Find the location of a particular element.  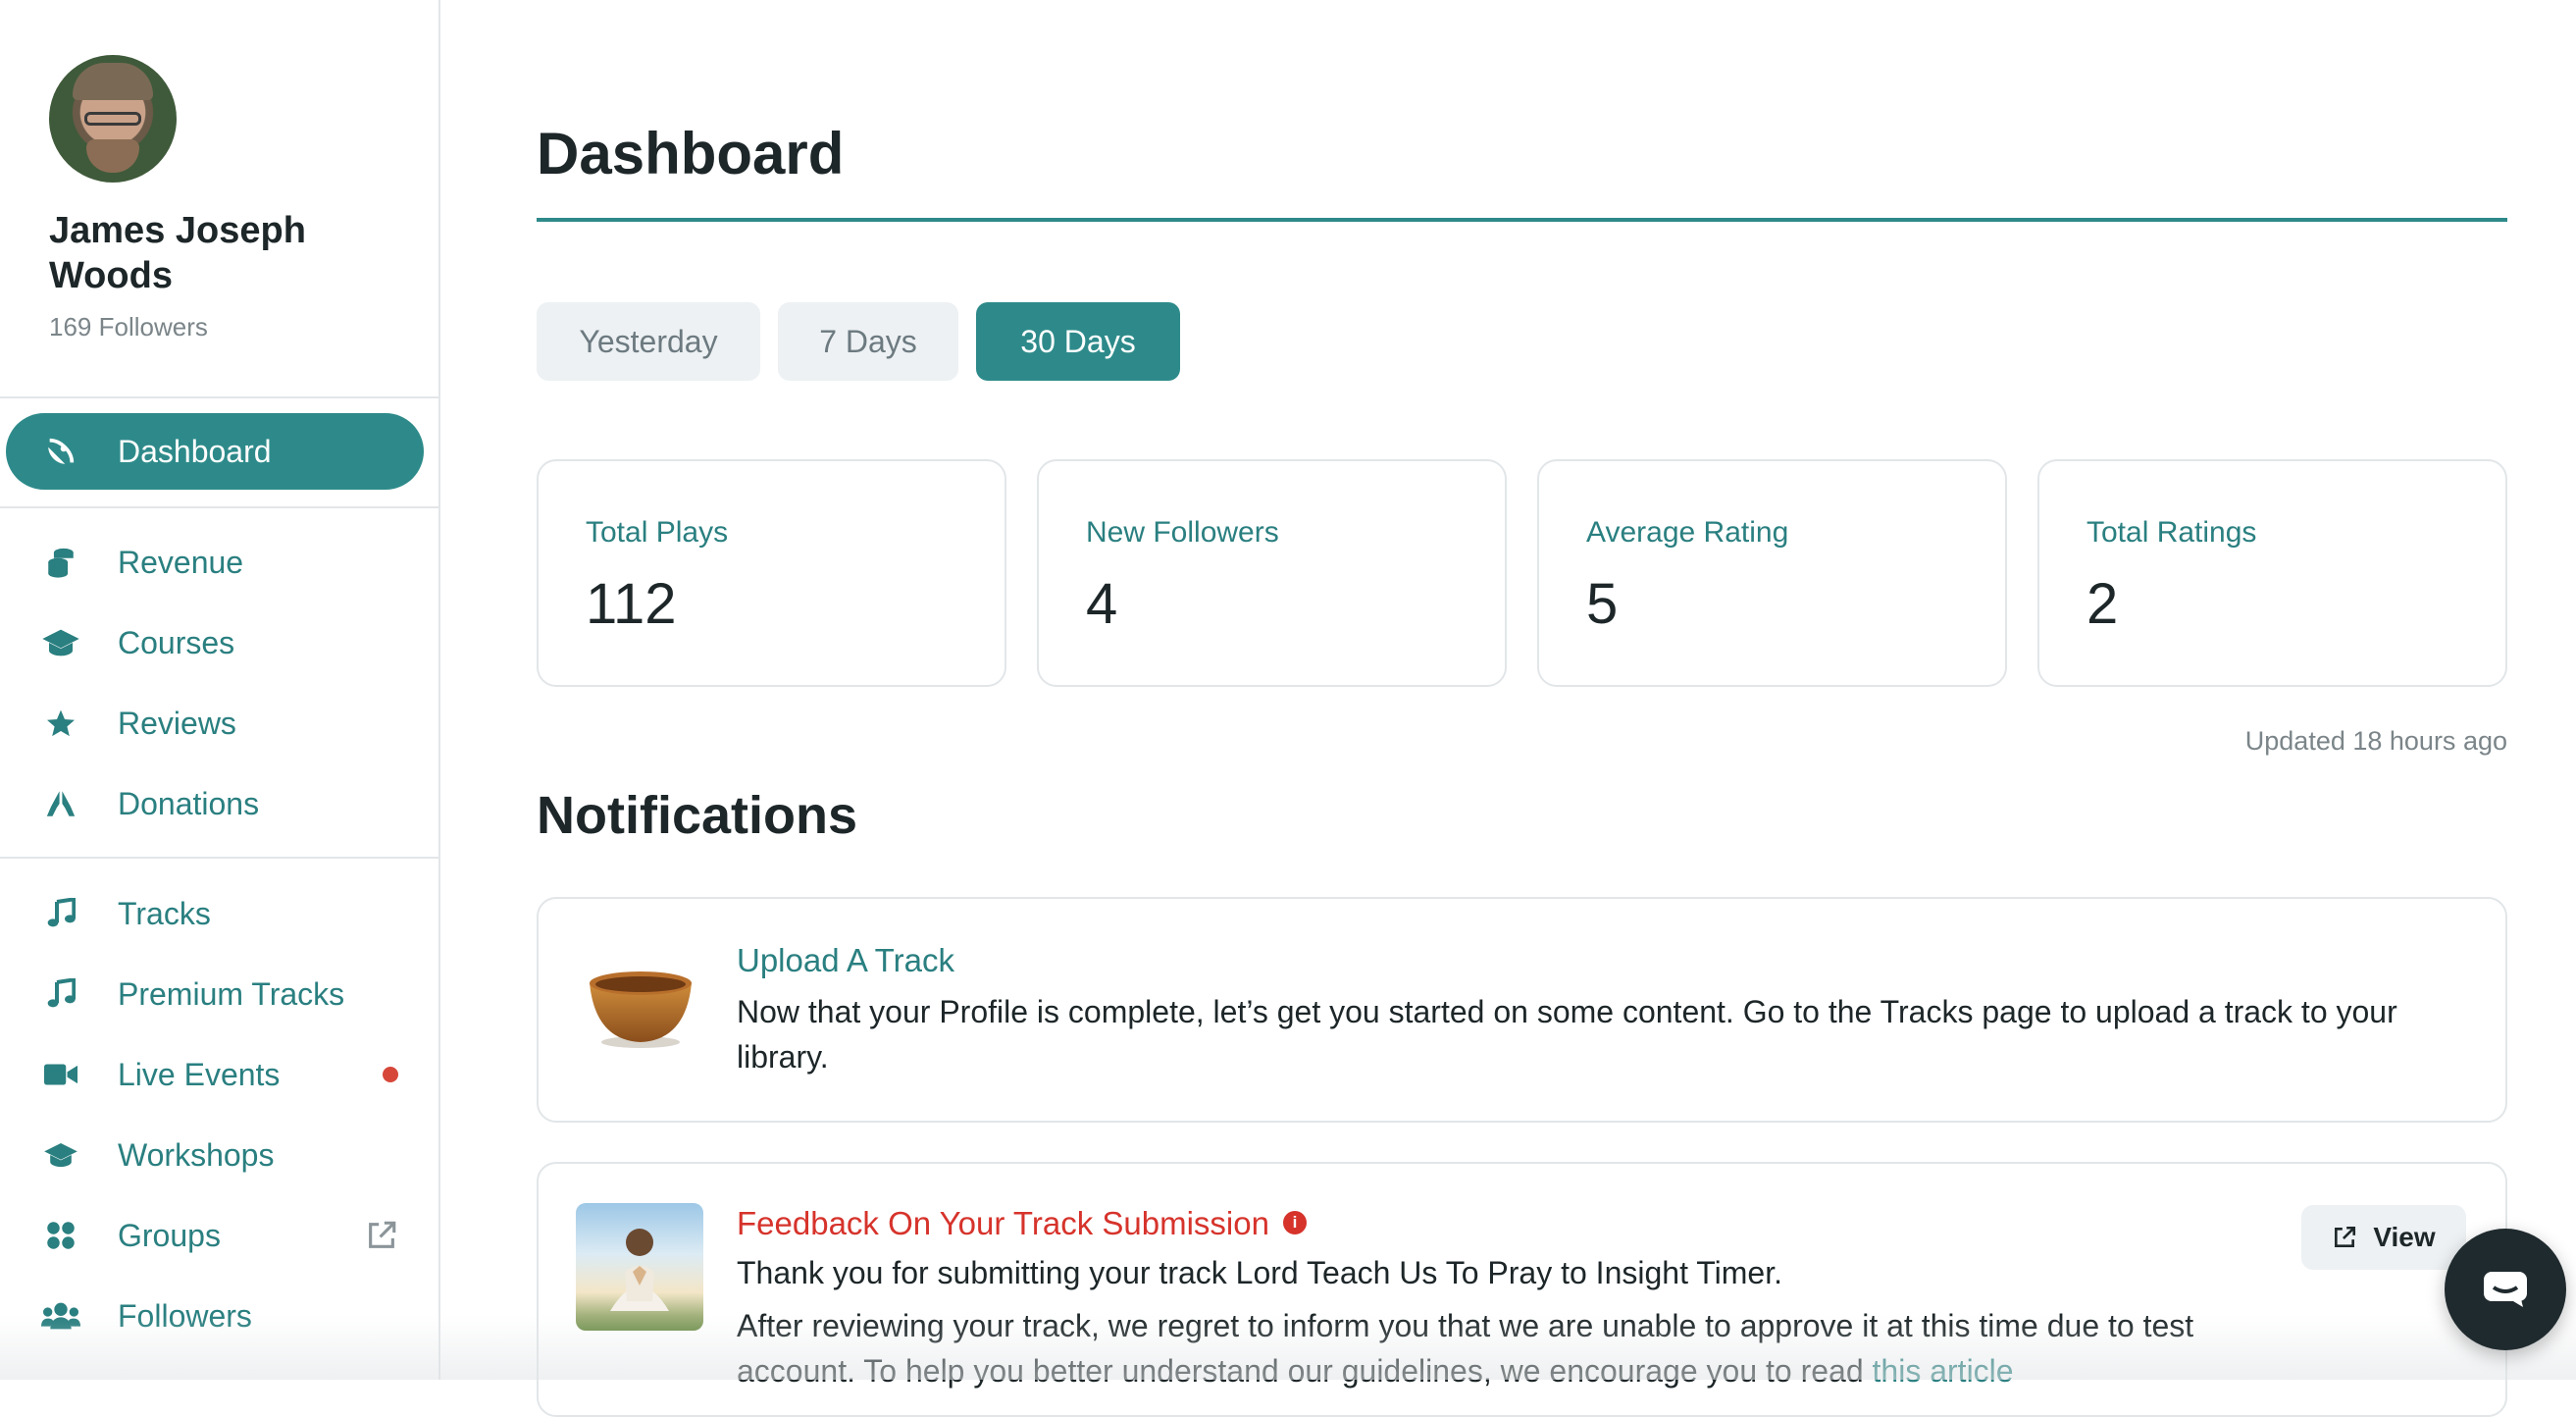

sidebar-item-premium-tracks: Premium Tracks is located at coordinates (215, 994).